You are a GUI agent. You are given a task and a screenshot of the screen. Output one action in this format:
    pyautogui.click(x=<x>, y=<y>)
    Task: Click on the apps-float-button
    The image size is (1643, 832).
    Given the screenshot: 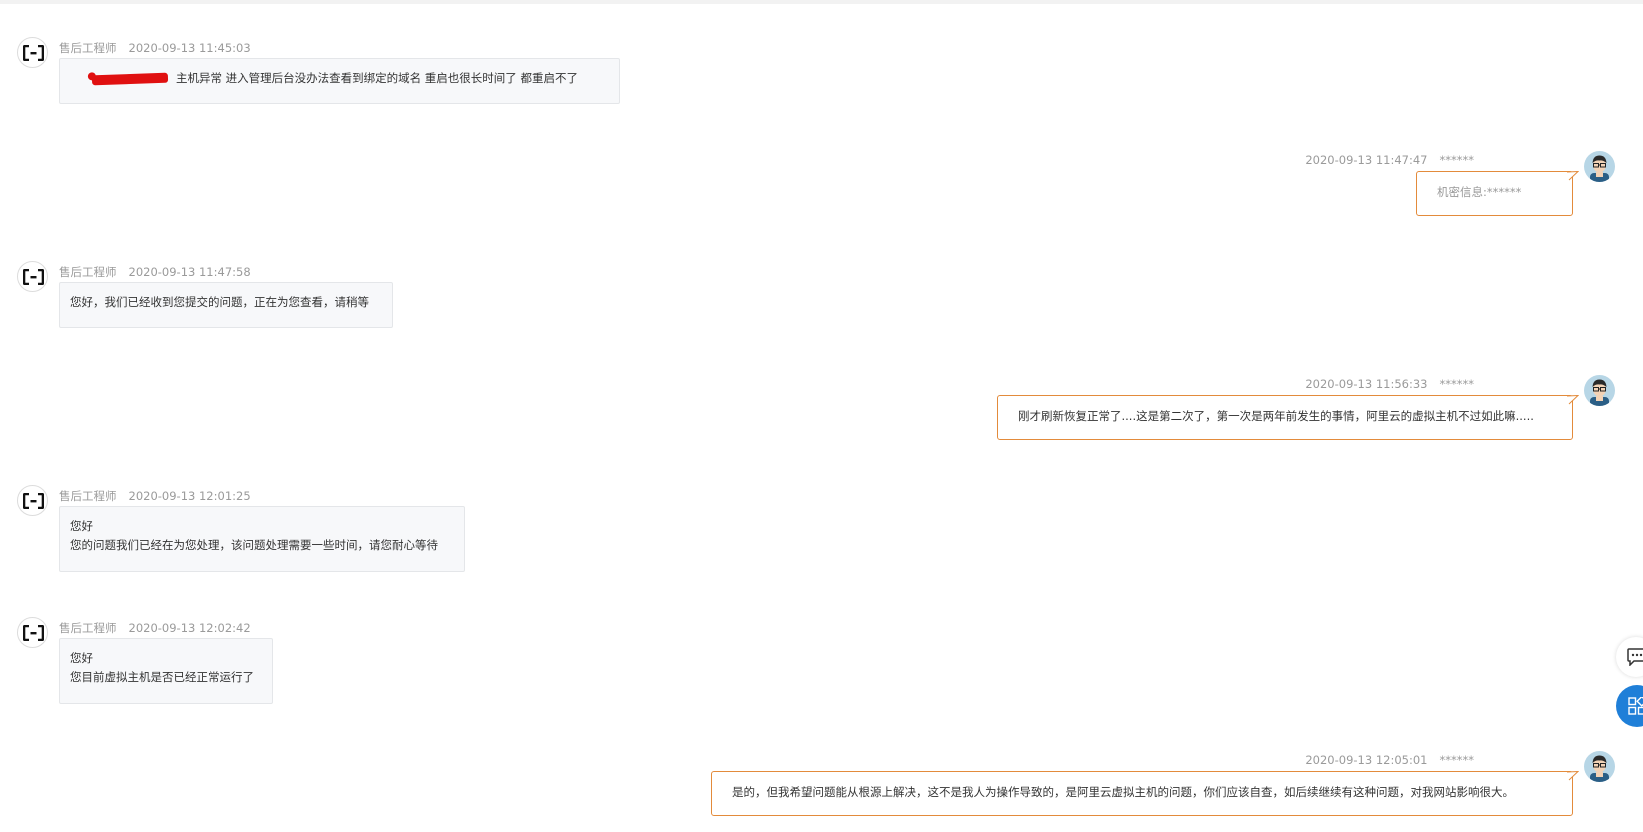 What is the action you would take?
    pyautogui.click(x=1629, y=706)
    